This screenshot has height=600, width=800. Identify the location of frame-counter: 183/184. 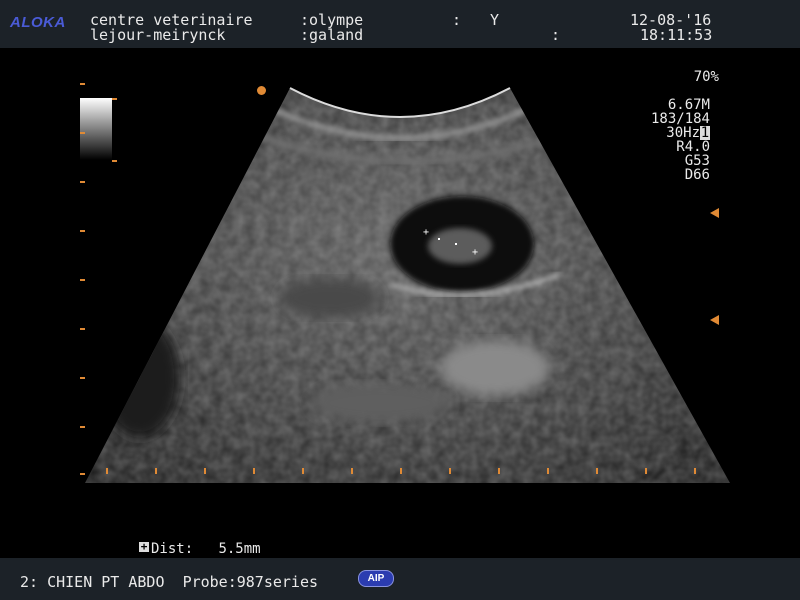
(680, 119).